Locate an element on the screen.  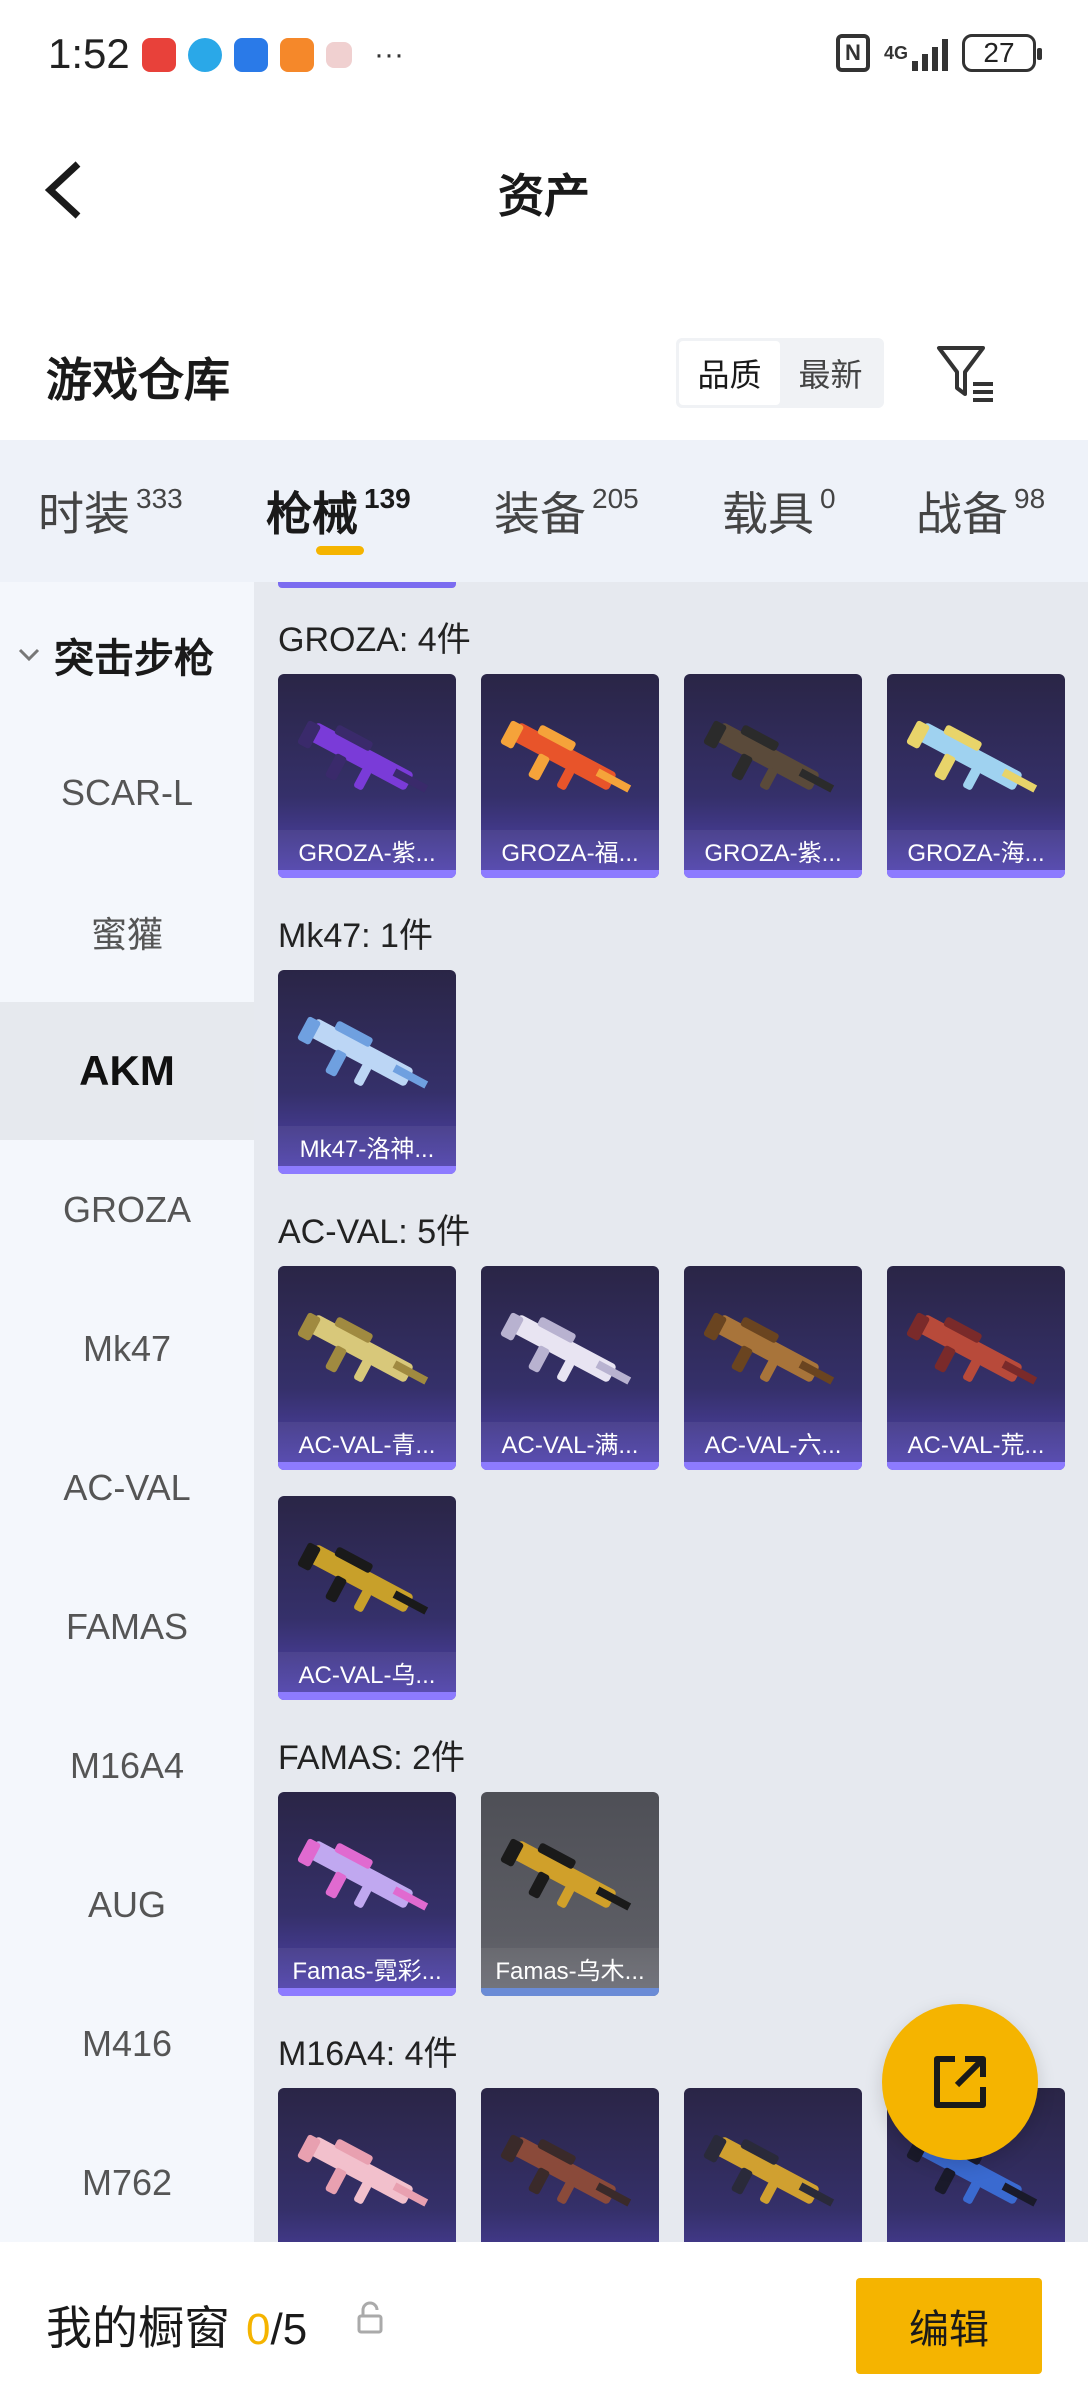
share-button is located at coordinates (960, 2082).